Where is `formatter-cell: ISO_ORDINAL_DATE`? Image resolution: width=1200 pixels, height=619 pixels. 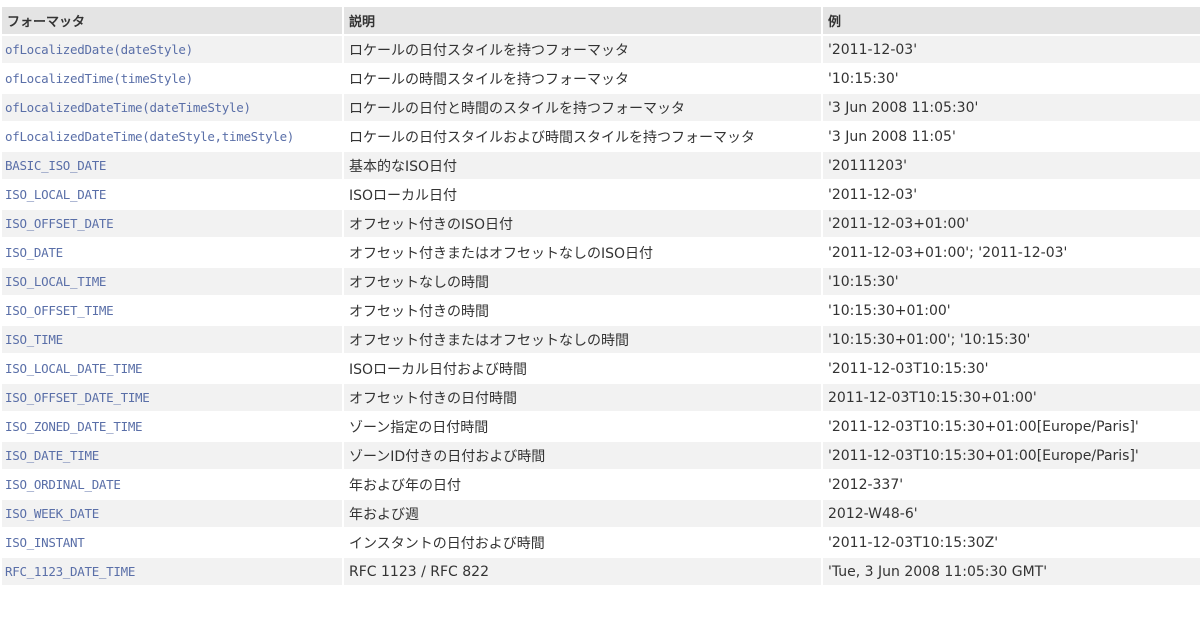
formatter-cell: ISO_ORDINAL_DATE is located at coordinates (172, 484).